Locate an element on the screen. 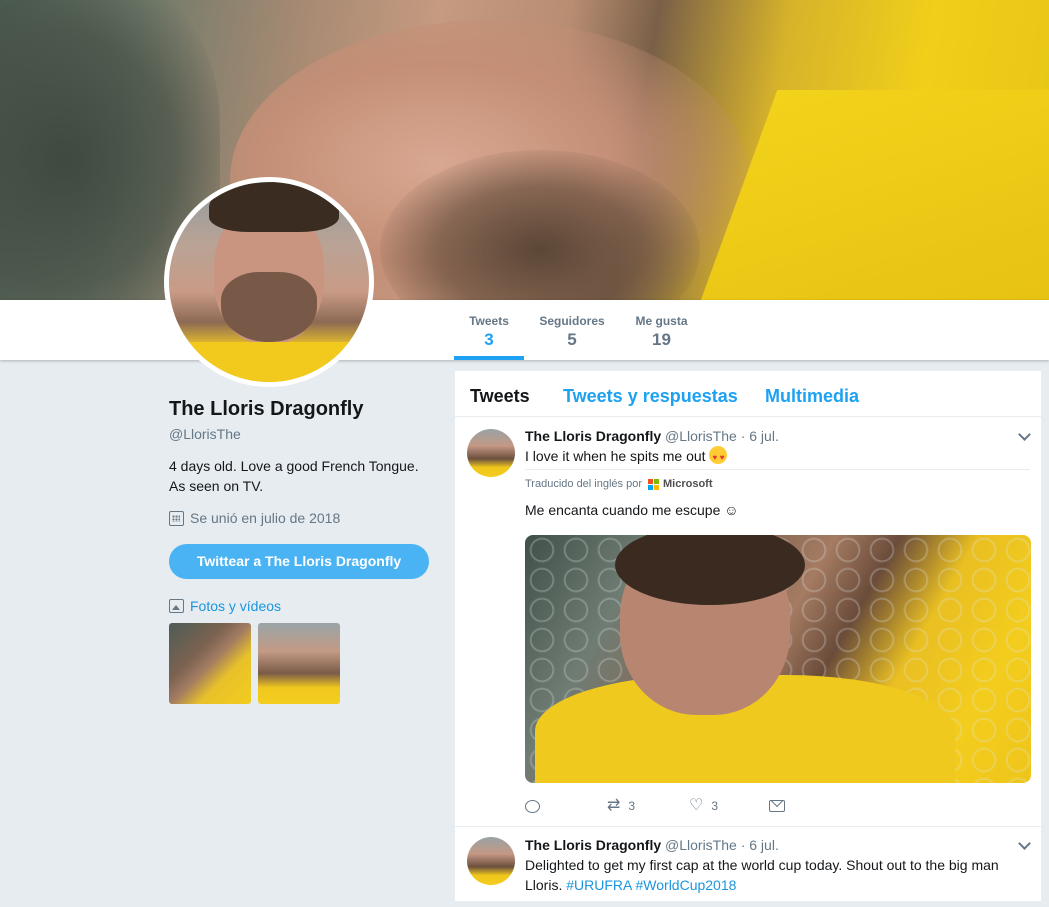 The width and height of the screenshot is (1049, 907). profile-avatar is located at coordinates (269, 282).